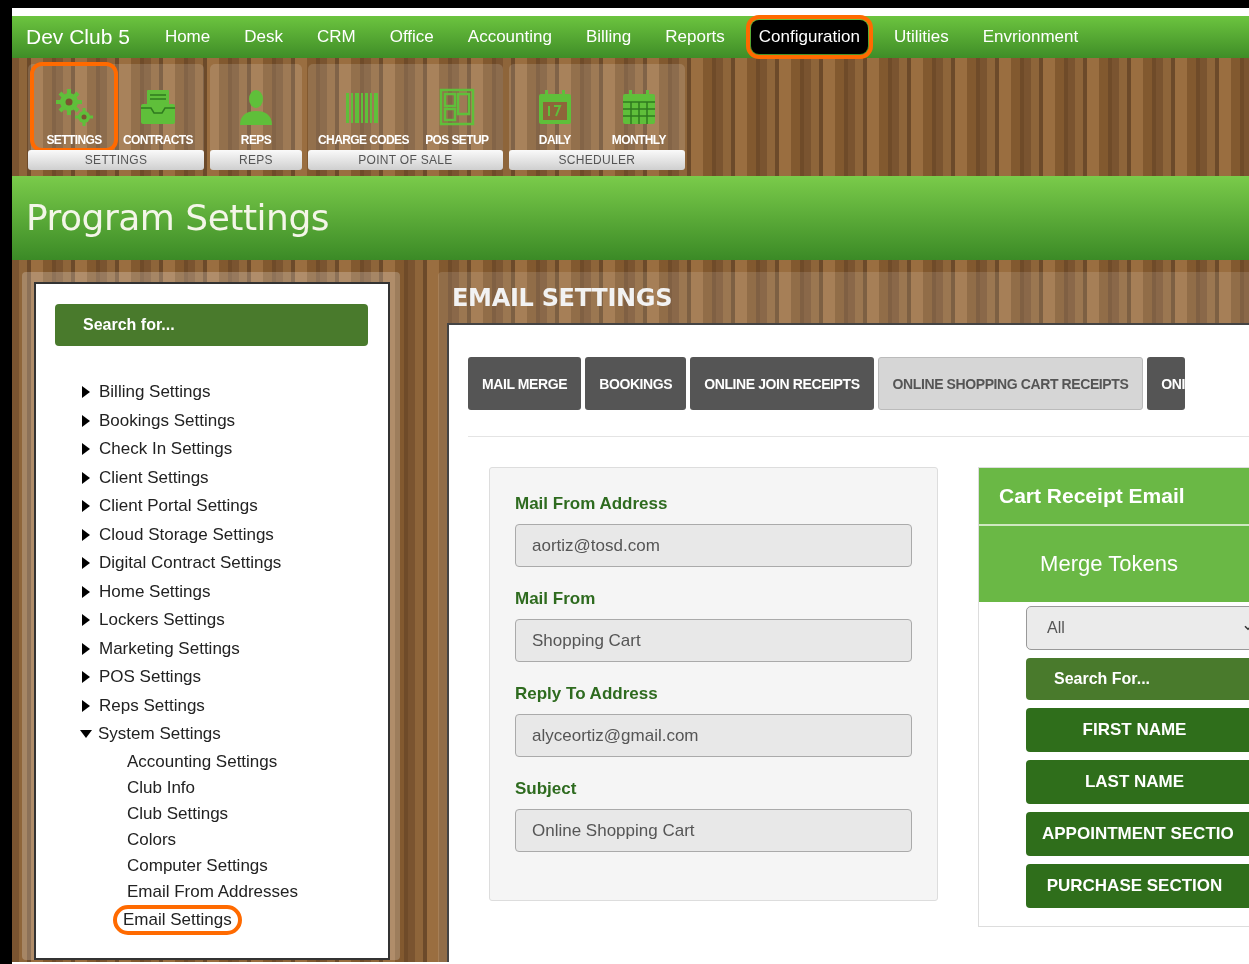  Describe the element at coordinates (178, 813) in the screenshot. I see `tree-item: Club Settings` at that location.